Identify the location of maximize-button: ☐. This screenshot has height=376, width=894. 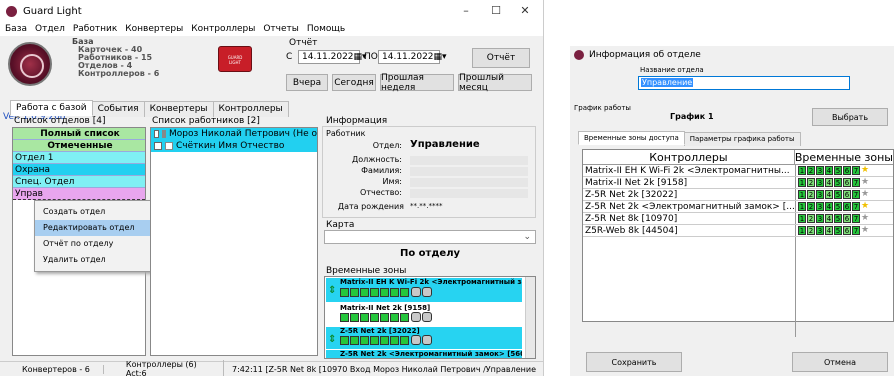
(496, 10).